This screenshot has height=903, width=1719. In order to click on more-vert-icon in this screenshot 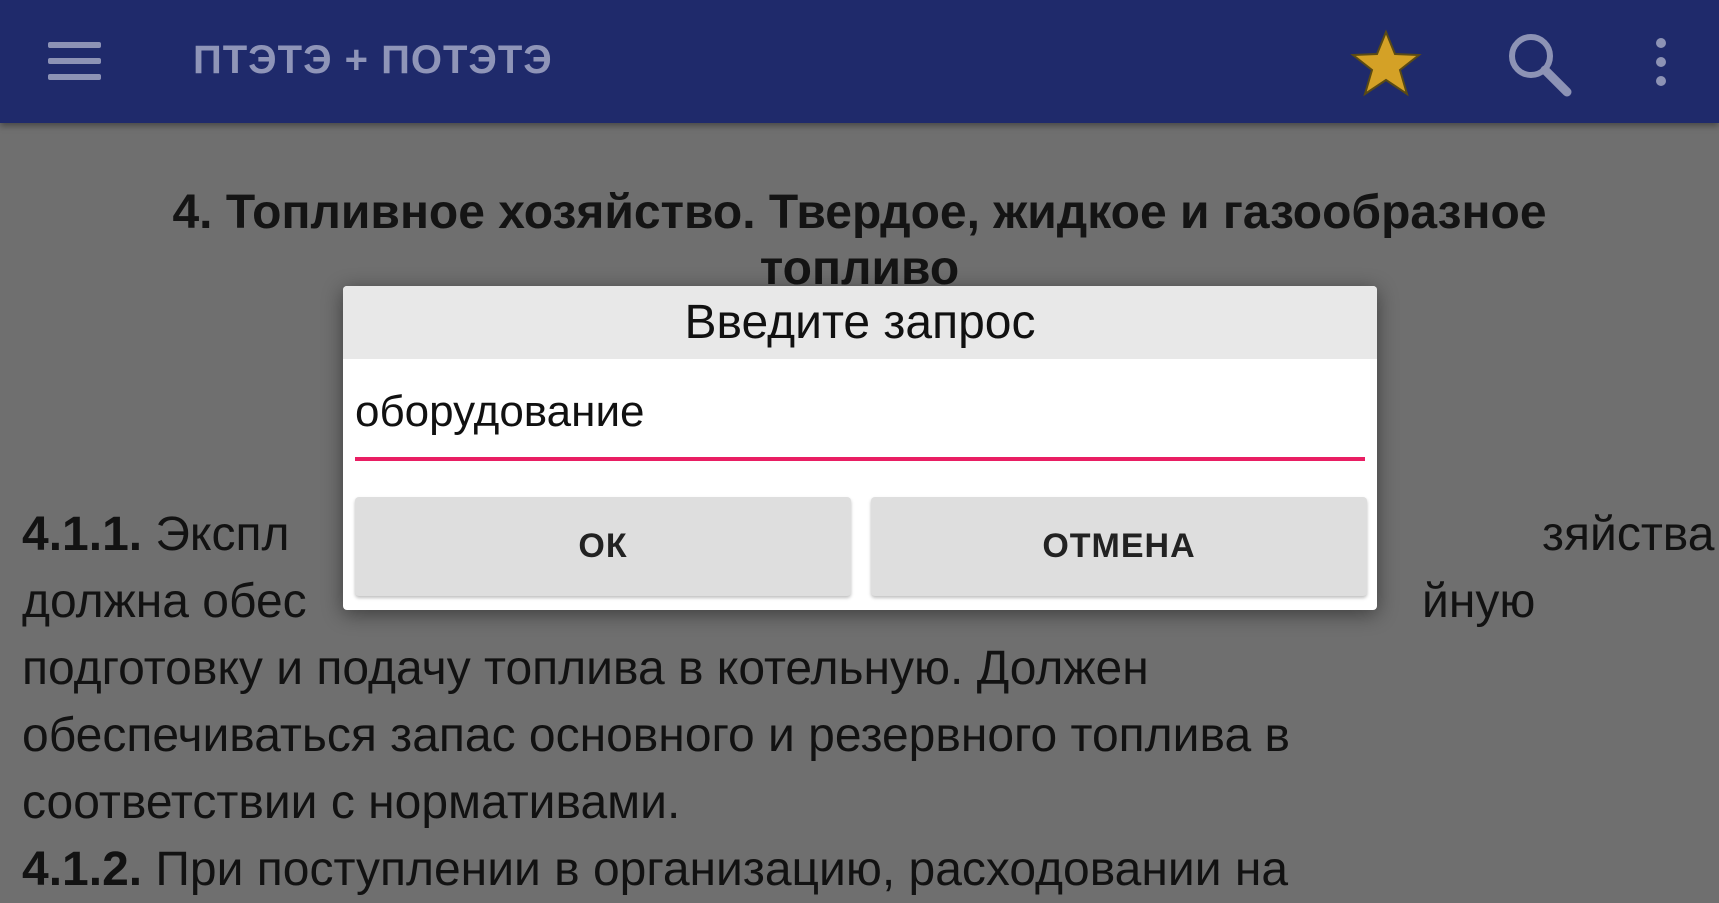, I will do `click(1661, 63)`.